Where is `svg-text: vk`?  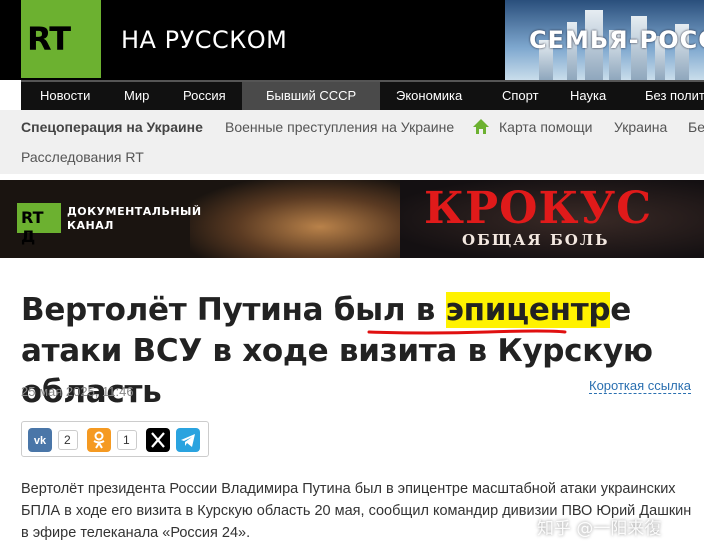
svg-text: vk is located at coordinates (40, 441).